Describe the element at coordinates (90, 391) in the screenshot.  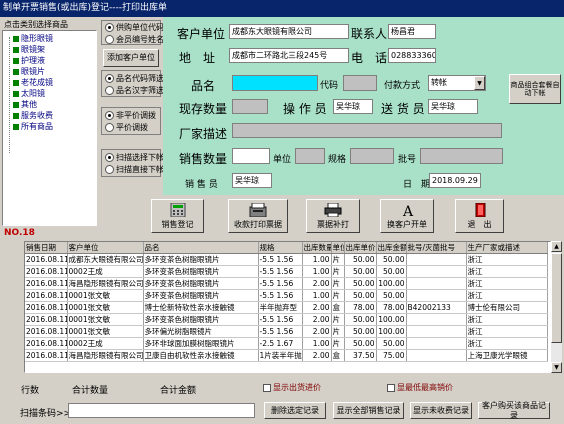
I see `total-qty-label: 合计数量` at that location.